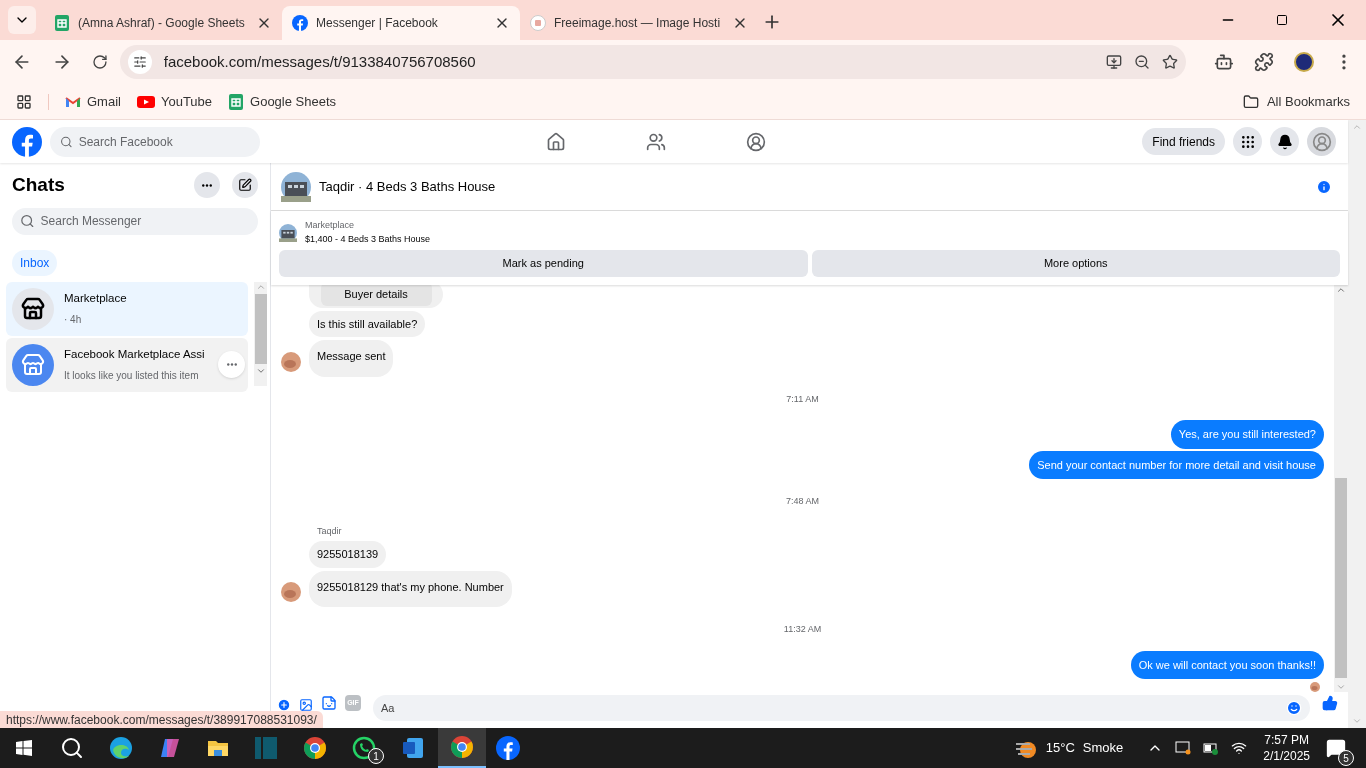 This screenshot has height=768, width=1366. What do you see at coordinates (653, 62) in the screenshot?
I see `address-bar: facebook.com/messages/t/9133840756708560` at bounding box center [653, 62].